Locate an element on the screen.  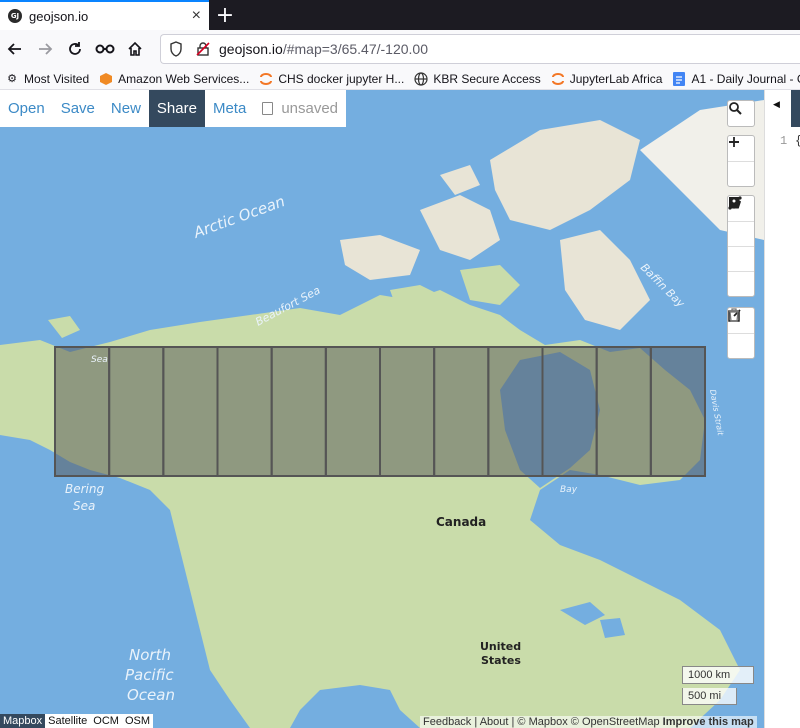
new-tab-button: + is located at coordinates (225, 15).